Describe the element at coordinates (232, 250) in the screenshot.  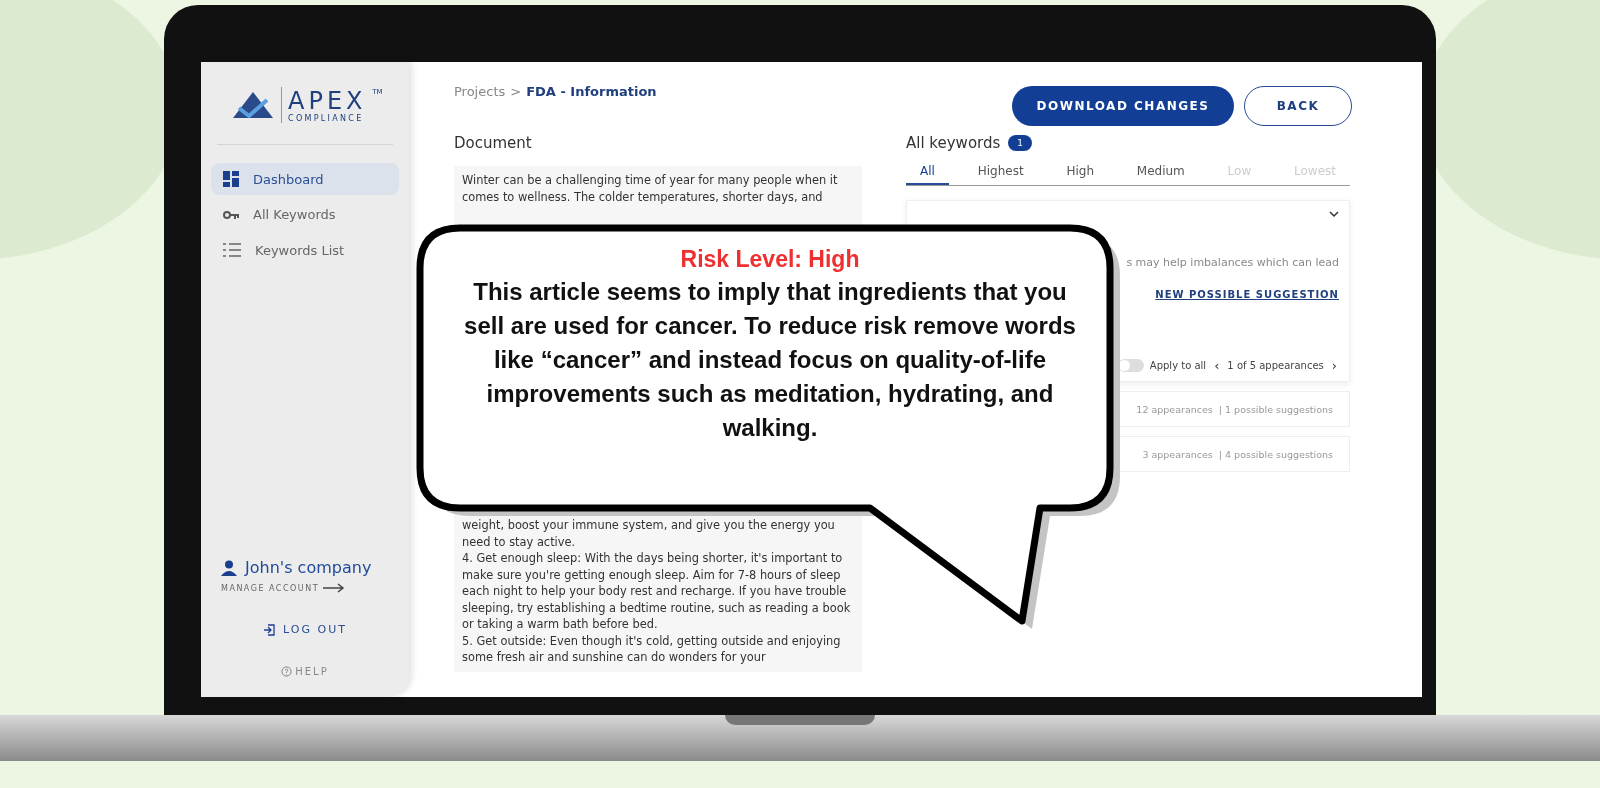
I see `list-icon` at that location.